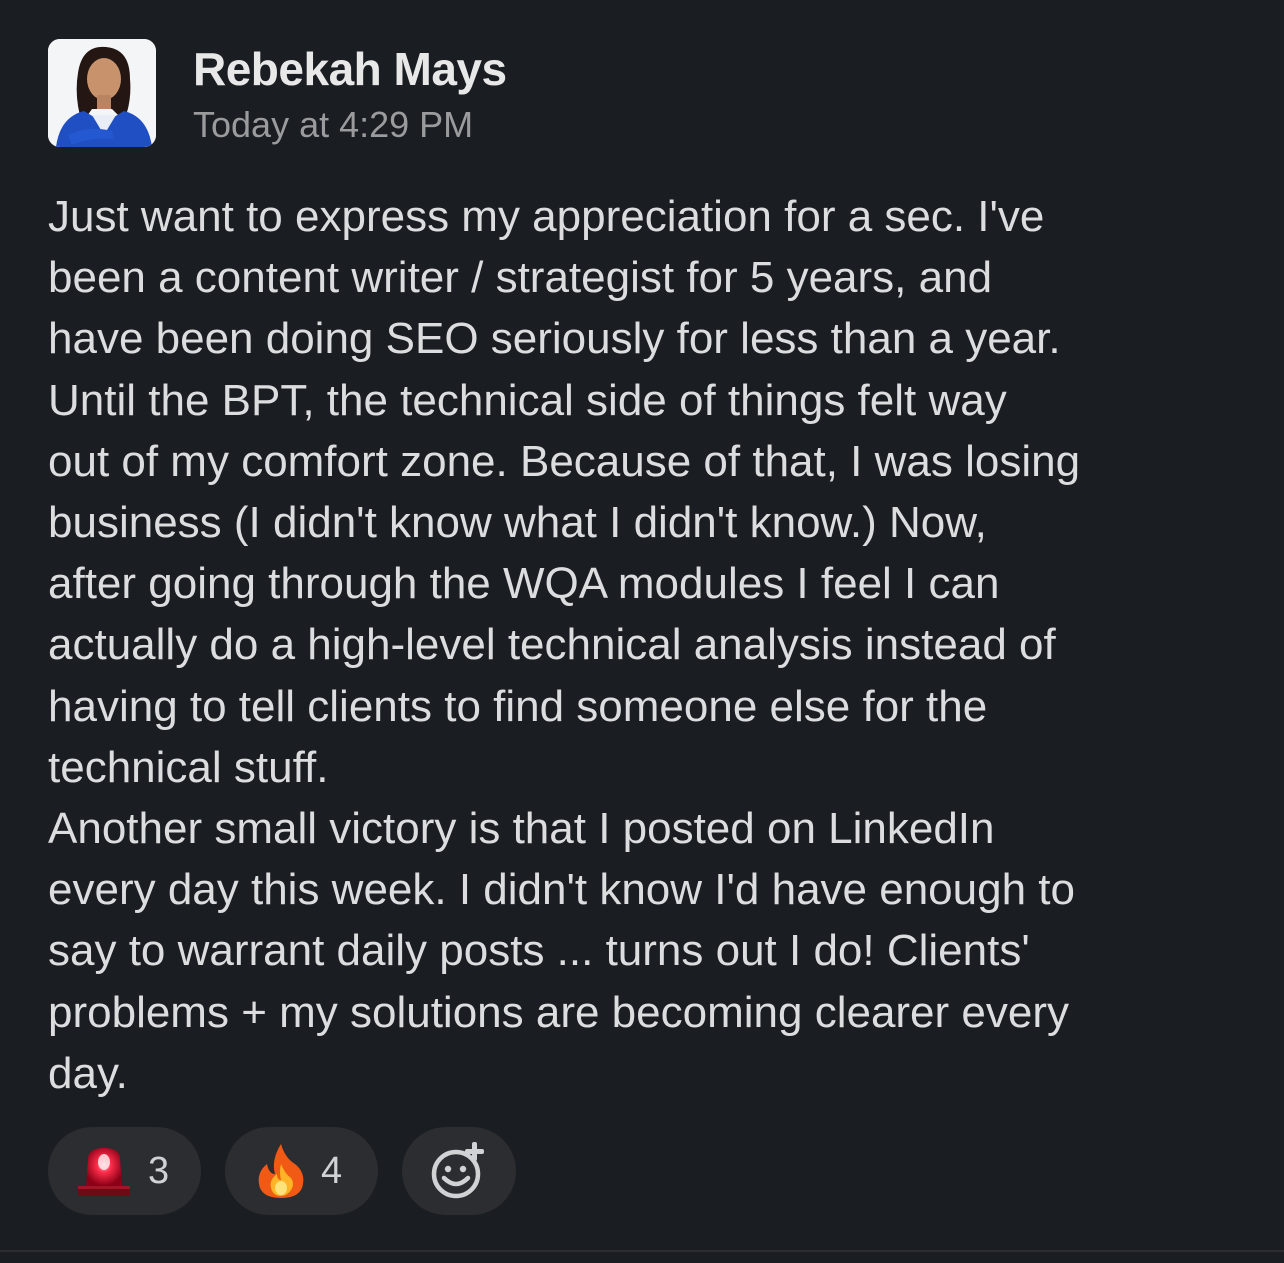  Describe the element at coordinates (159, 1170) in the screenshot. I see `reaction-count: 3` at that location.